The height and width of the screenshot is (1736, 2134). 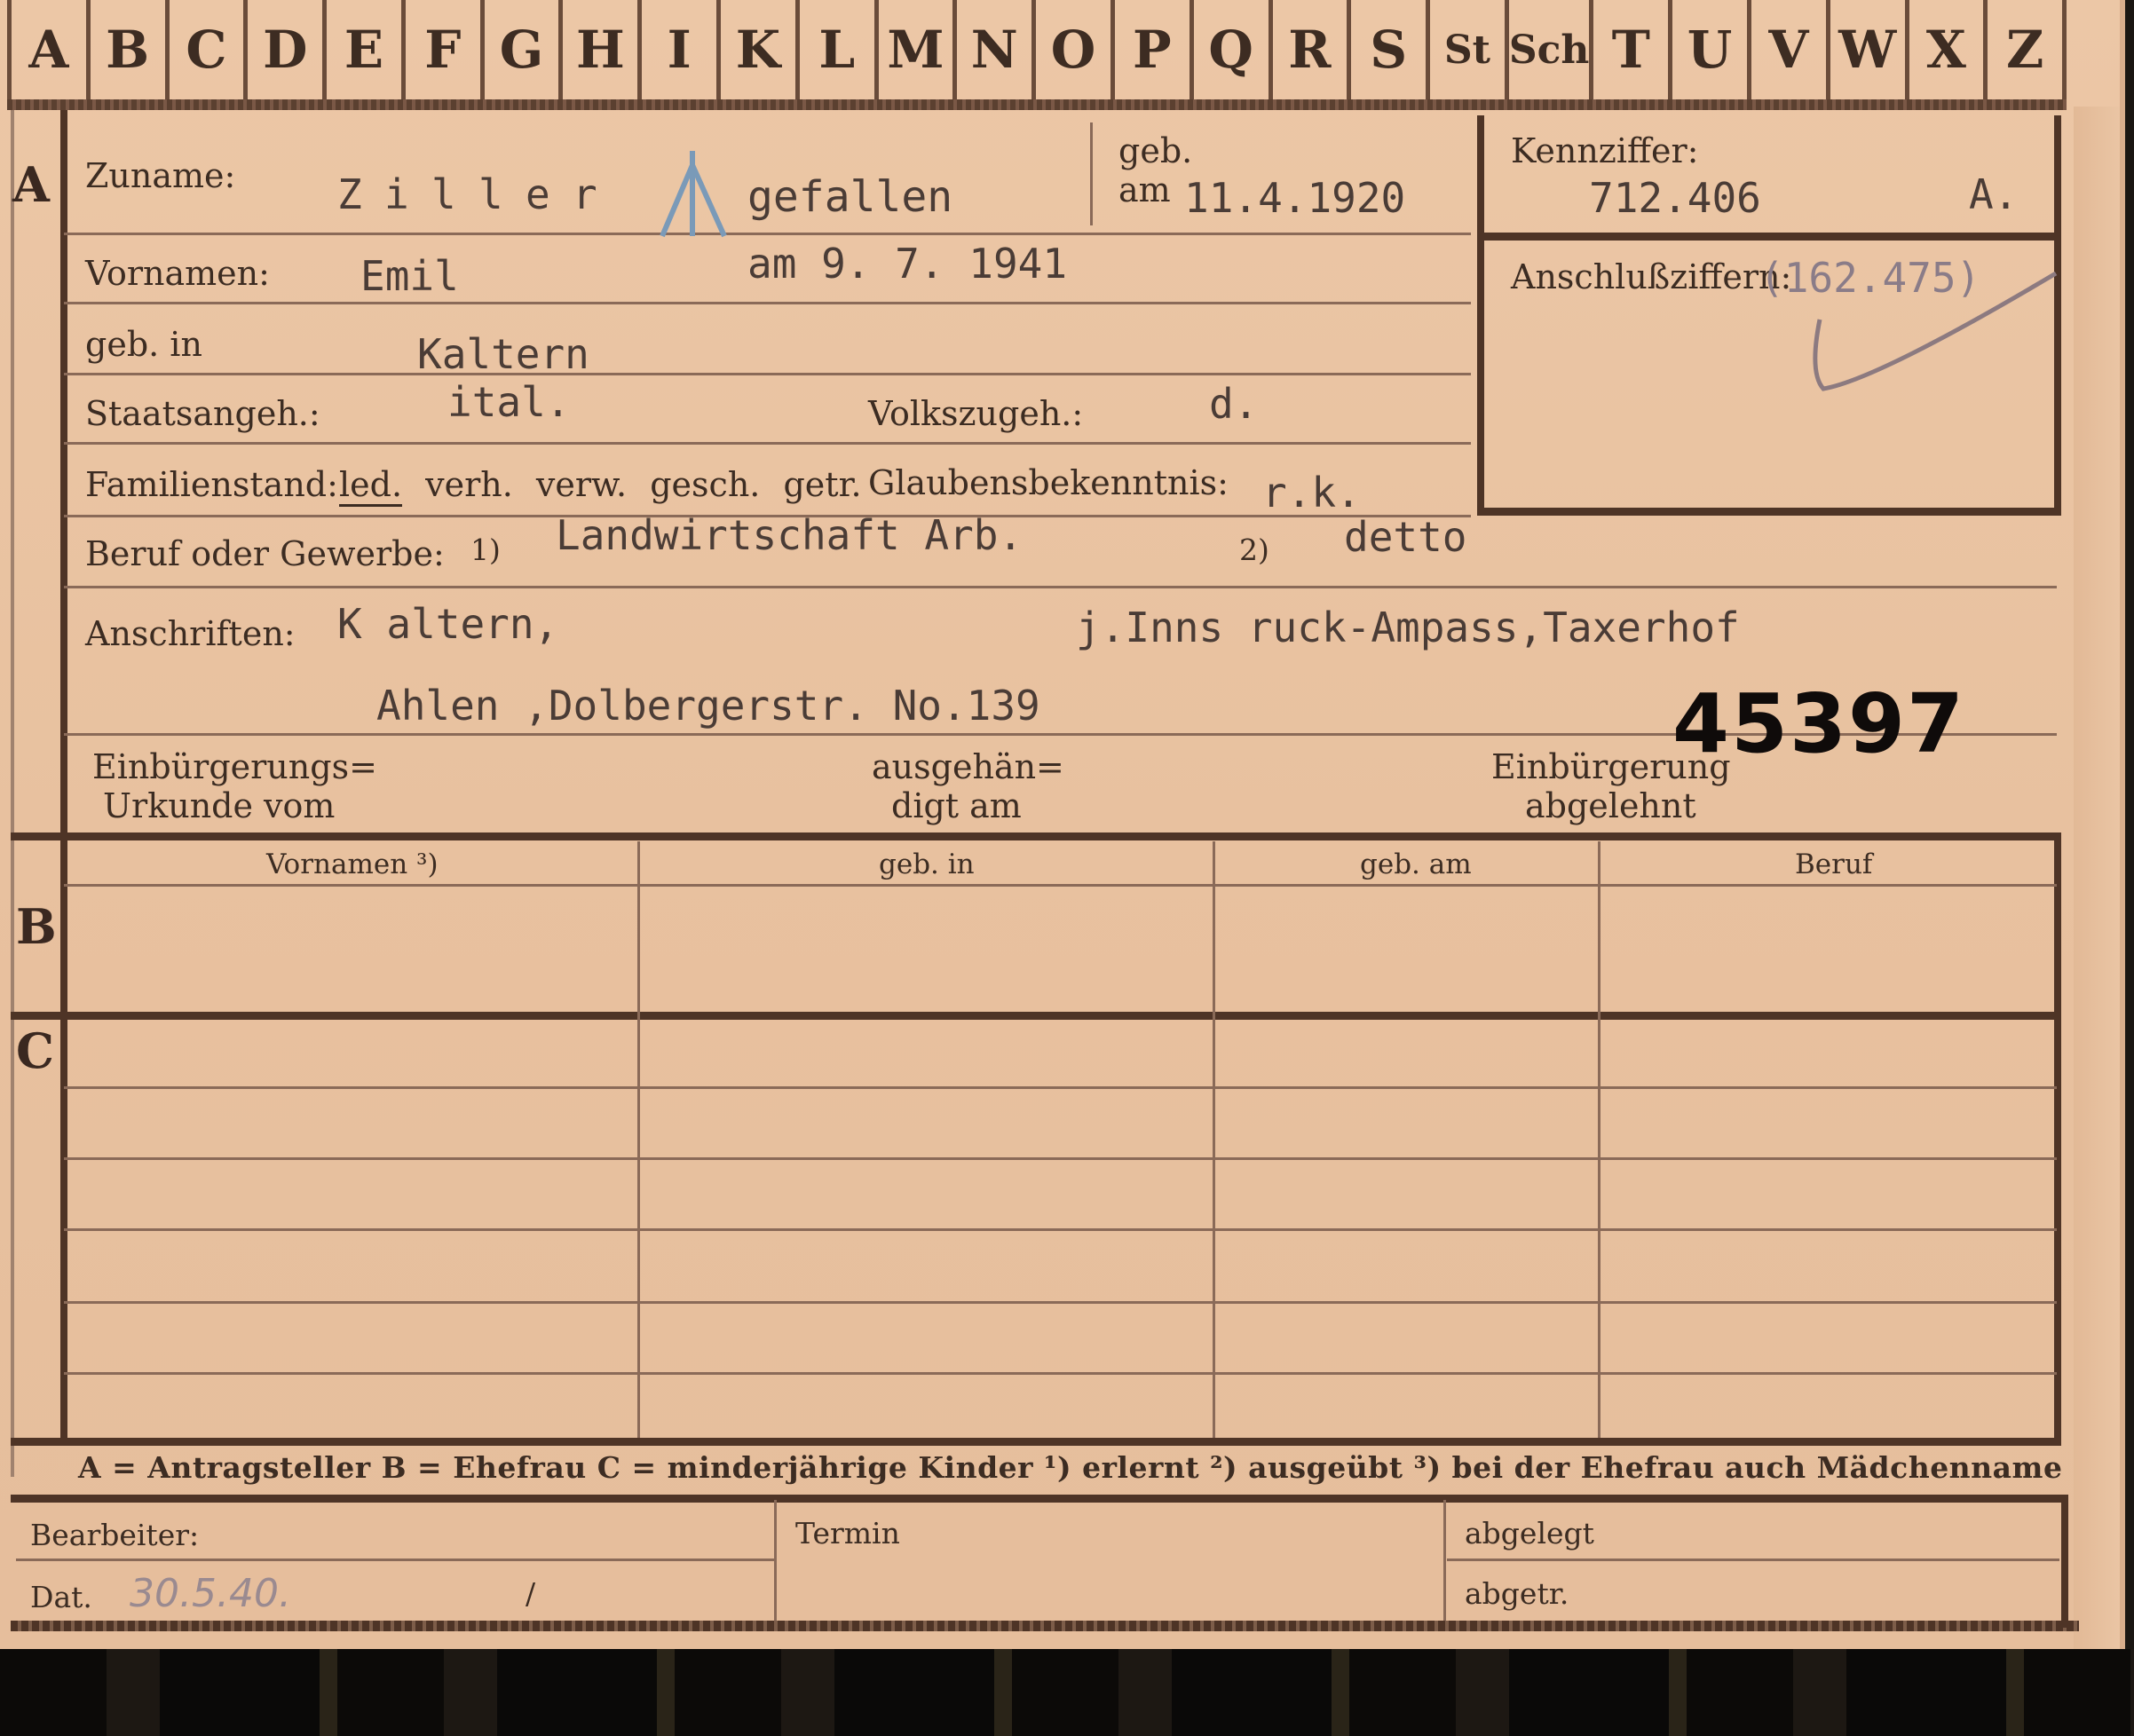 What do you see at coordinates (1312, 493) in the screenshot?
I see `religion-value: r.k.` at bounding box center [1312, 493].